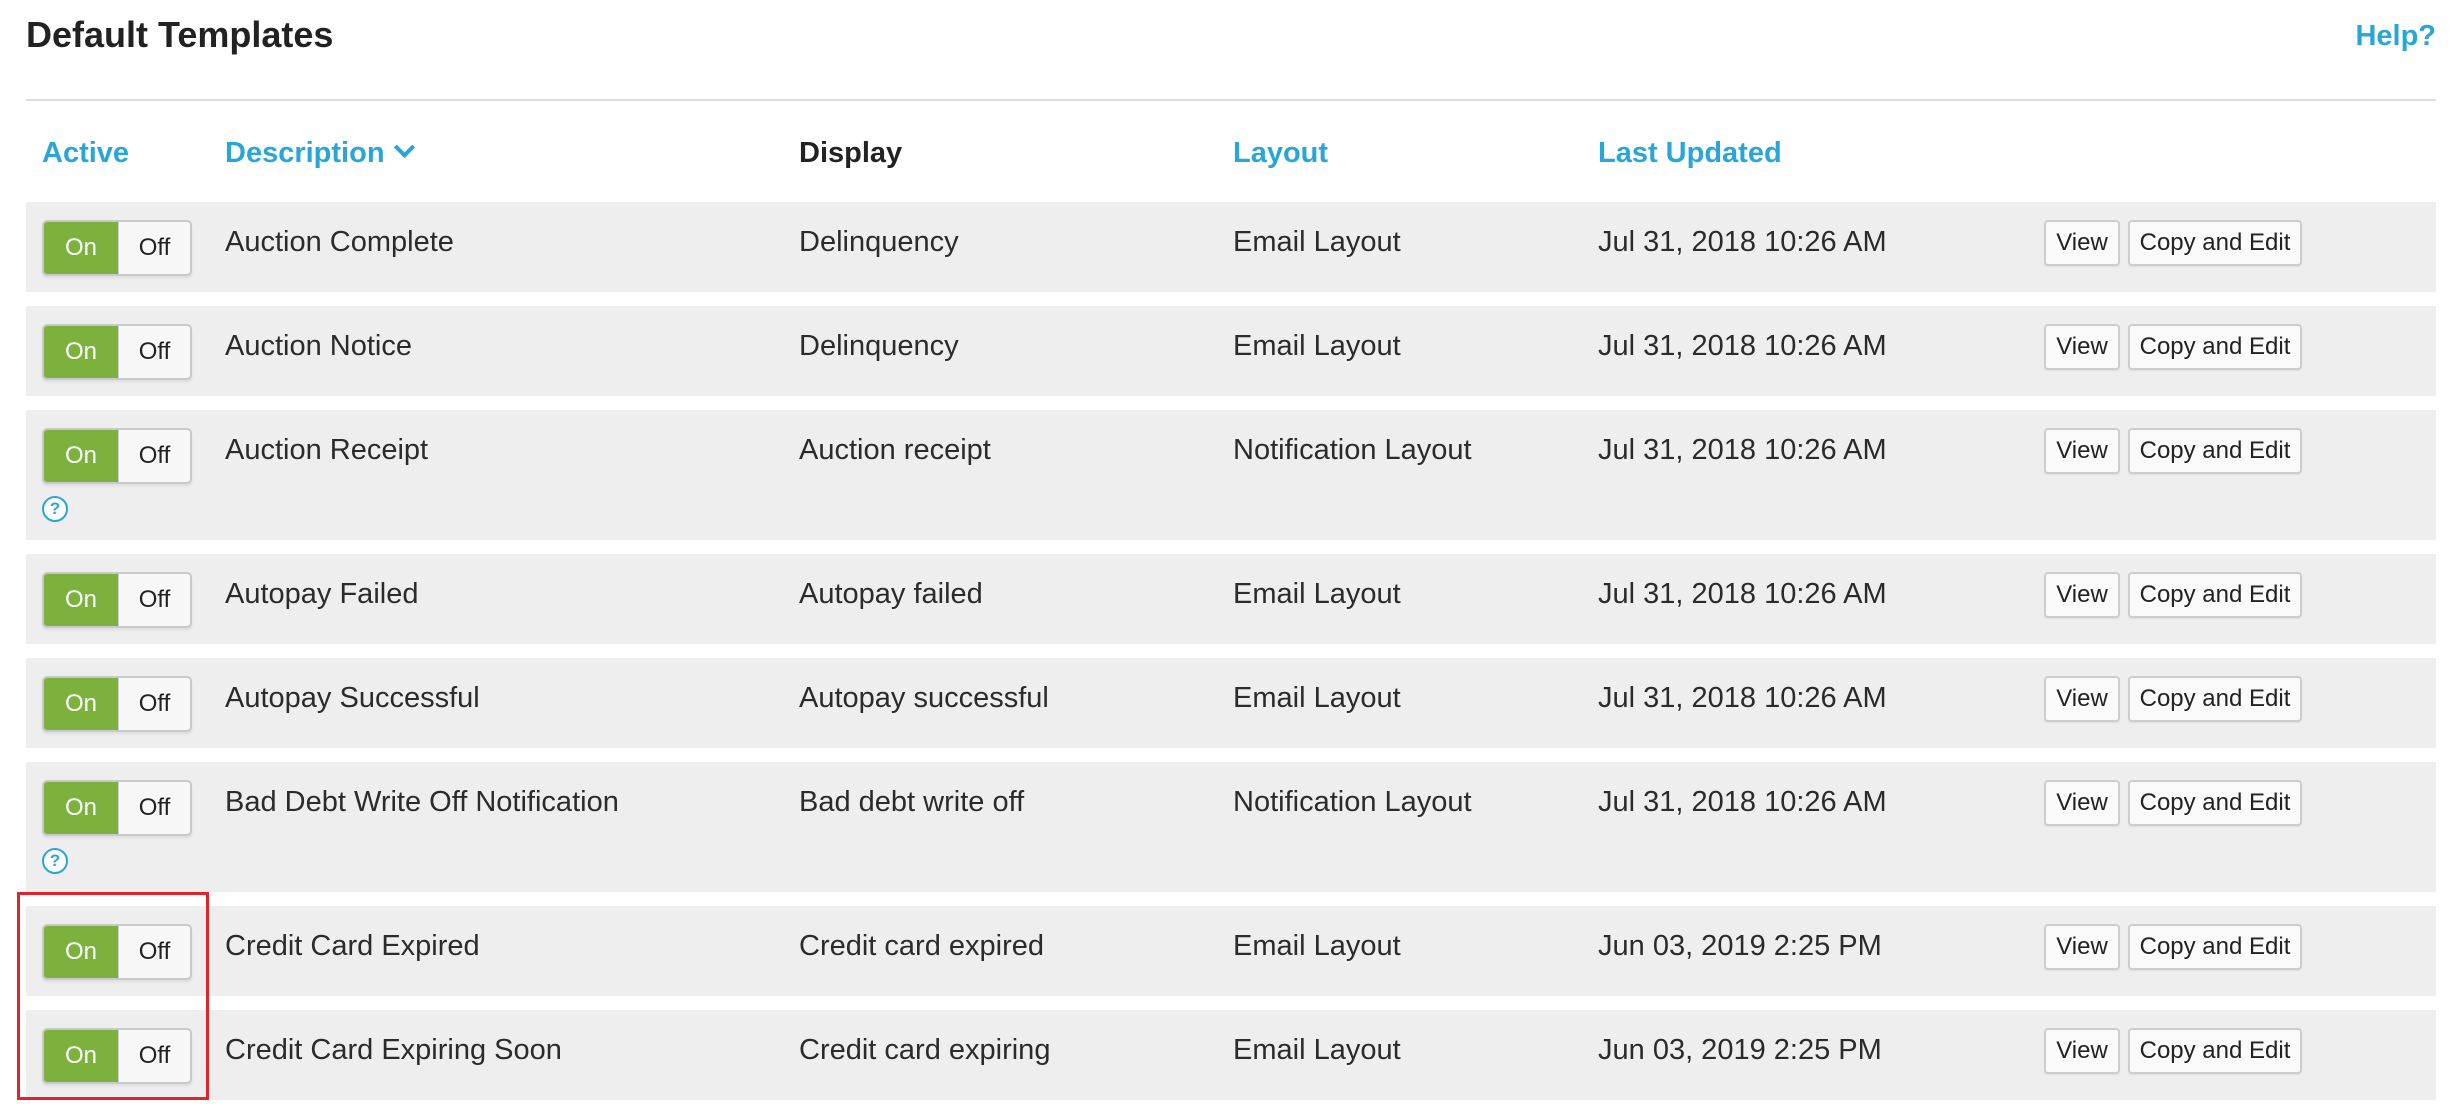 The width and height of the screenshot is (2450, 1110). Describe the element at coordinates (404, 147) in the screenshot. I see `chevron-down-icon` at that location.